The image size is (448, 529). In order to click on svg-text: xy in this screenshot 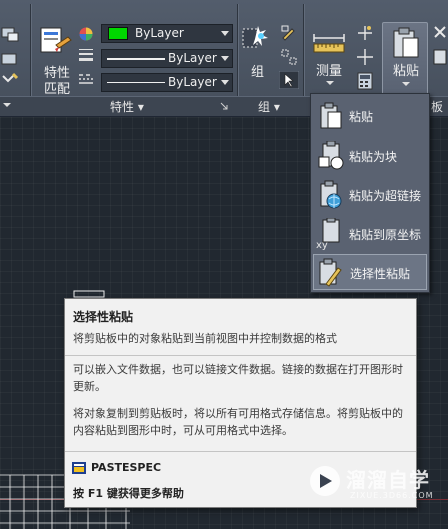, I will do `click(322, 245)`.